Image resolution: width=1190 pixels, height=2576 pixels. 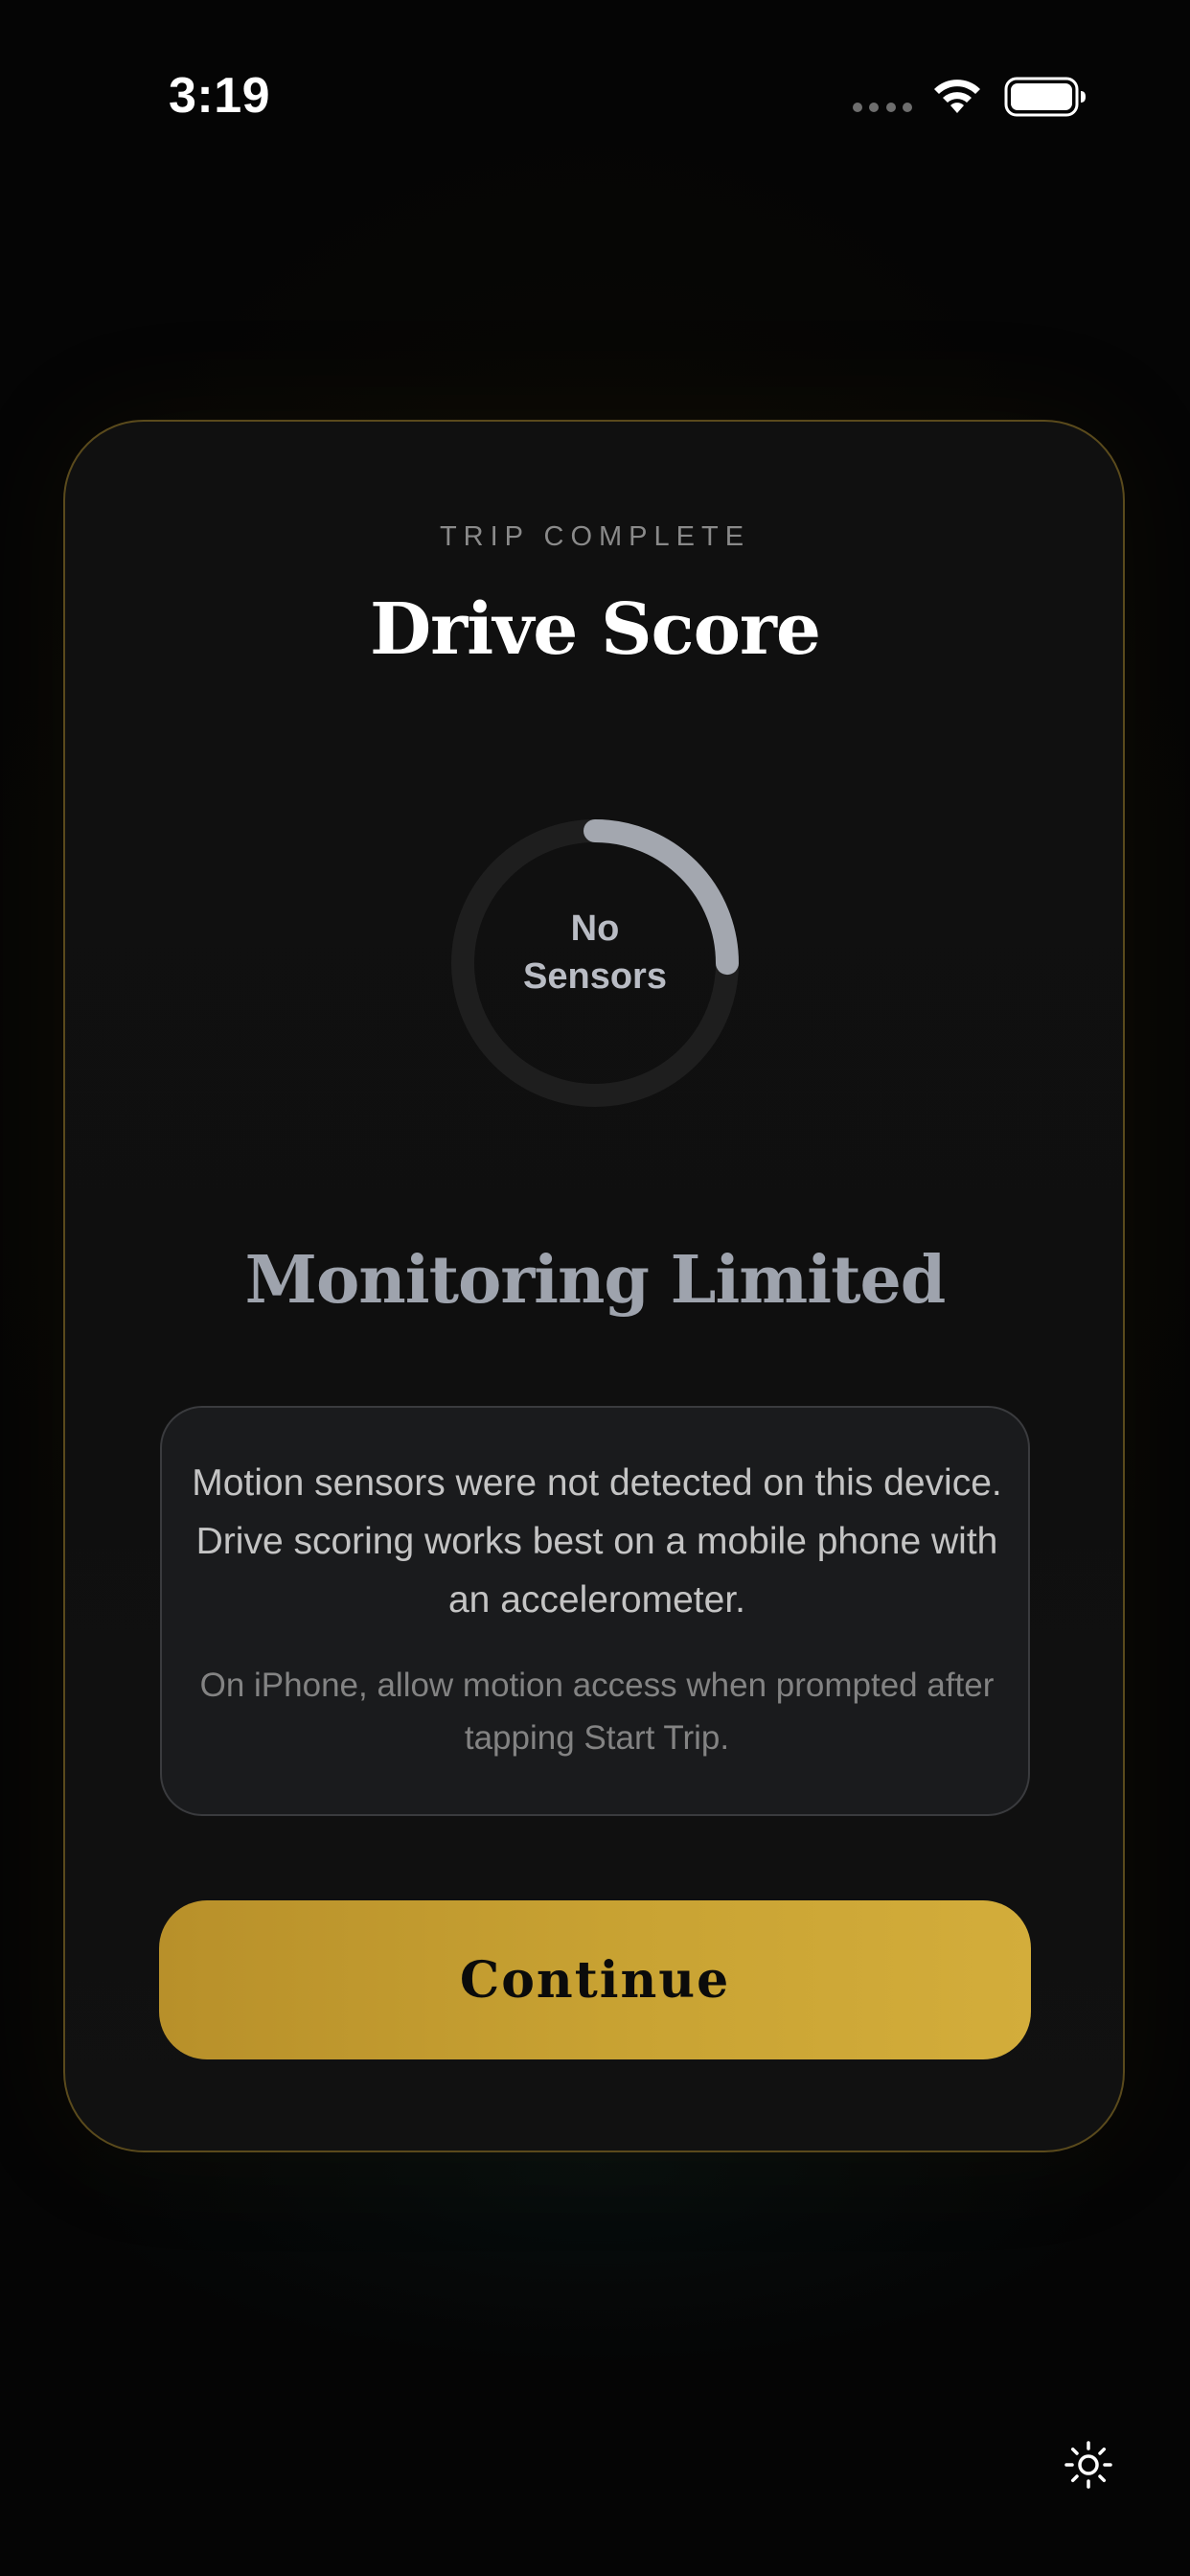 What do you see at coordinates (595, 952) in the screenshot?
I see `gauge-label: No Sensors` at bounding box center [595, 952].